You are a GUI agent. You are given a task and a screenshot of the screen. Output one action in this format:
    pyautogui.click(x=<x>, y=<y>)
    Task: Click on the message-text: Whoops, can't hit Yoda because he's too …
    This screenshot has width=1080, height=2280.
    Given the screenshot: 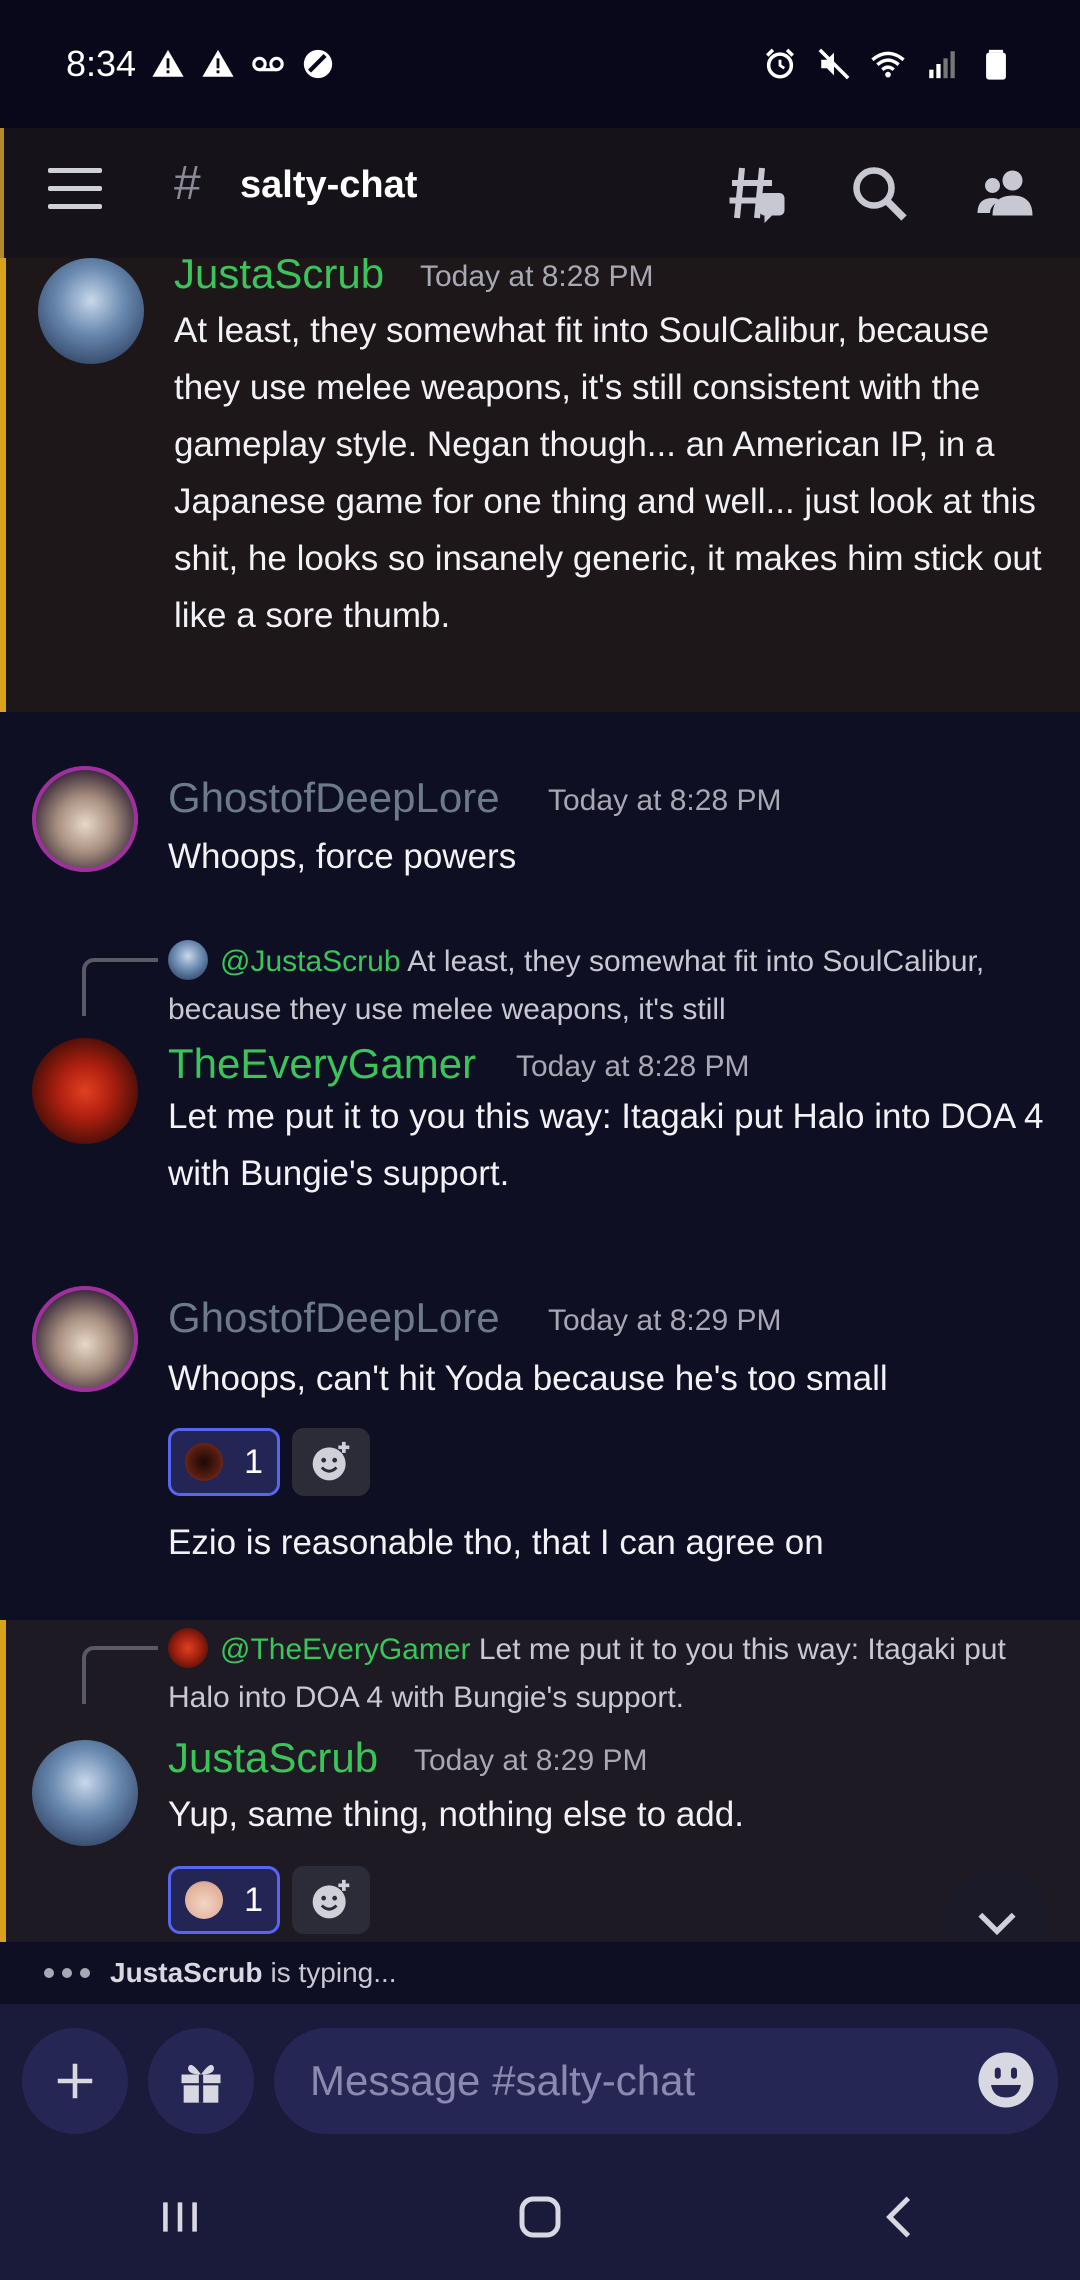 What is the action you would take?
    pyautogui.click(x=528, y=1378)
    